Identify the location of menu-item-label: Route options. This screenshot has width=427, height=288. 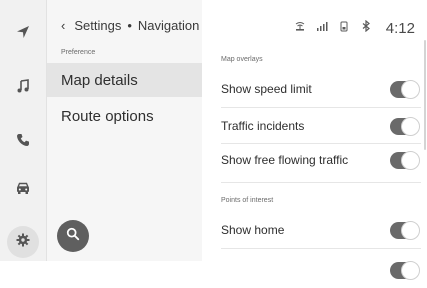
(107, 116).